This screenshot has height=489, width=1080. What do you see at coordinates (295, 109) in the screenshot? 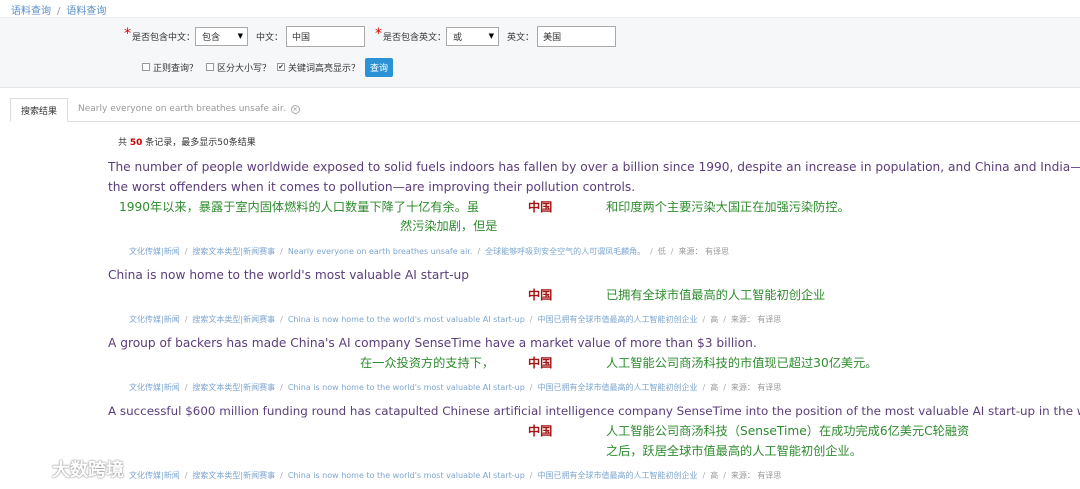
I see `close-icon: ✕` at bounding box center [295, 109].